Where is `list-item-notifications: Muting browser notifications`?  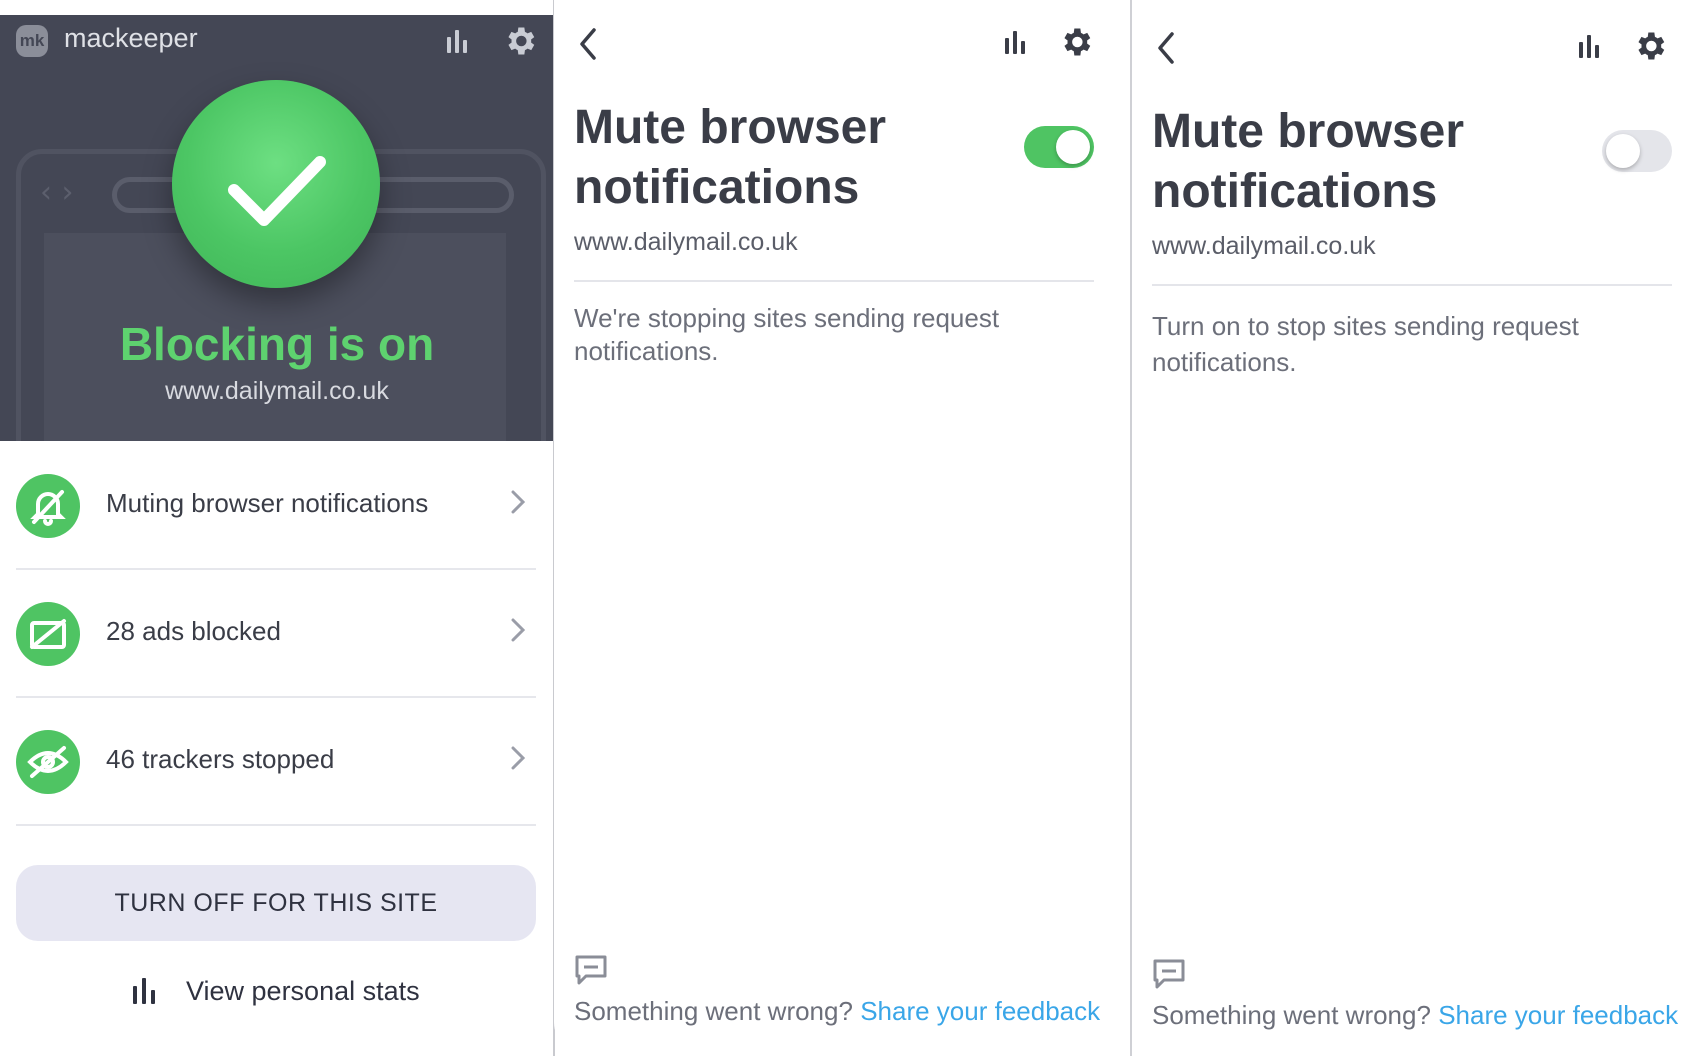 list-item-notifications: Muting browser notifications is located at coordinates (276, 505).